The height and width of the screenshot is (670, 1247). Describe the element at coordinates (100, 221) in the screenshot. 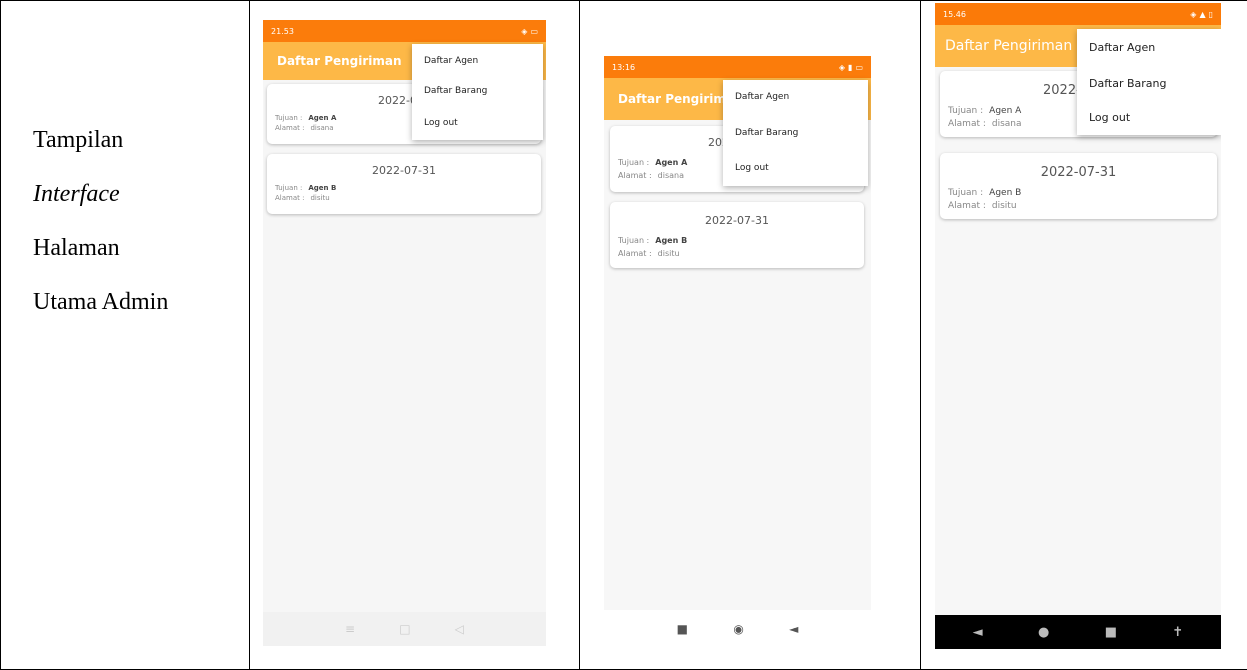

I see `caption-text: Tampilan Interface Halaman Utama Admin` at that location.